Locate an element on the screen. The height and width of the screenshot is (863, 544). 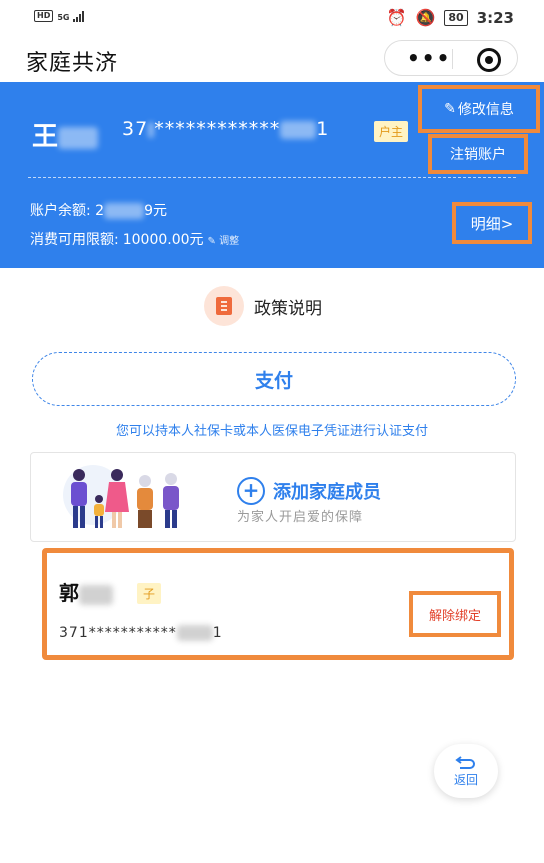
member-name-blur is located at coordinates (96, 594).